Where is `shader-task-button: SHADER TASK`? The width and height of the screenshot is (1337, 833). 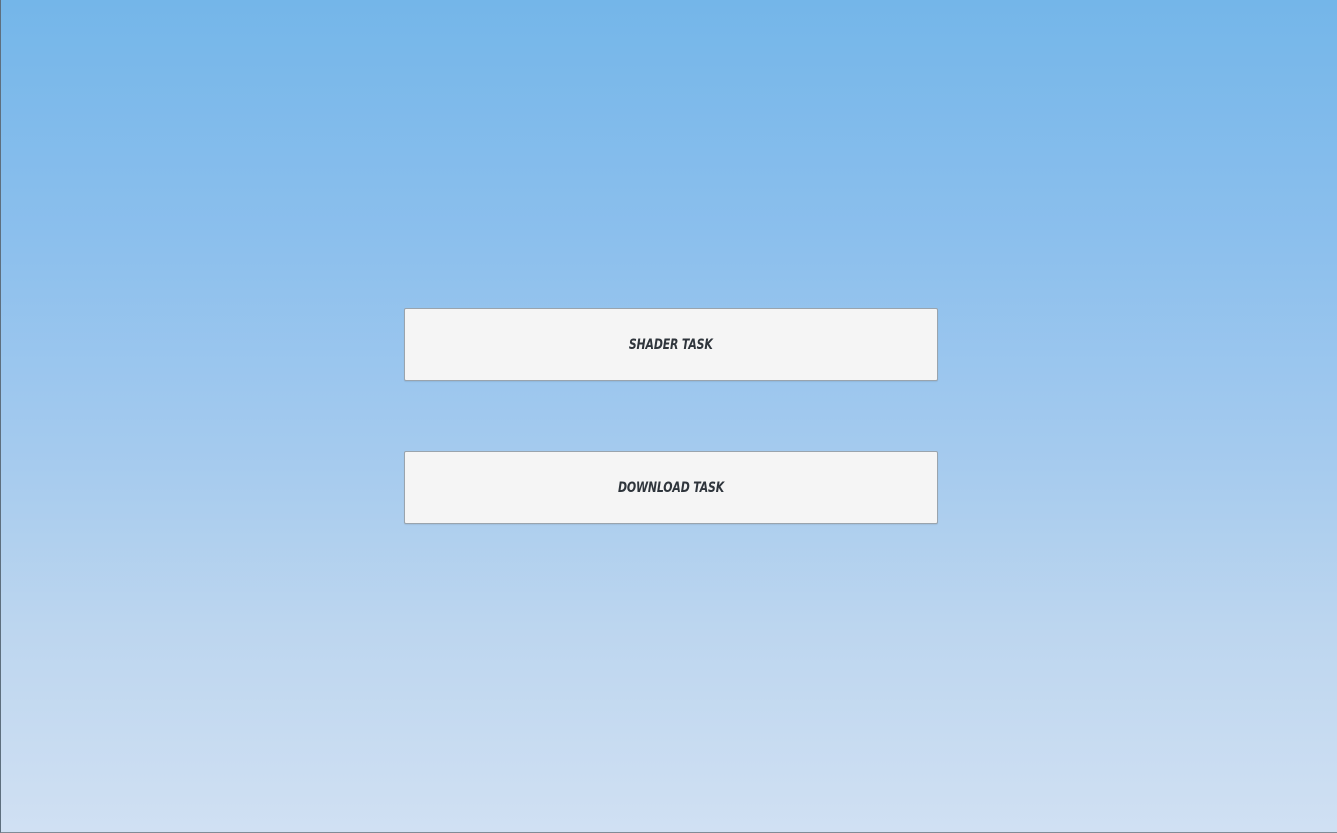
shader-task-button: SHADER TASK is located at coordinates (671, 344).